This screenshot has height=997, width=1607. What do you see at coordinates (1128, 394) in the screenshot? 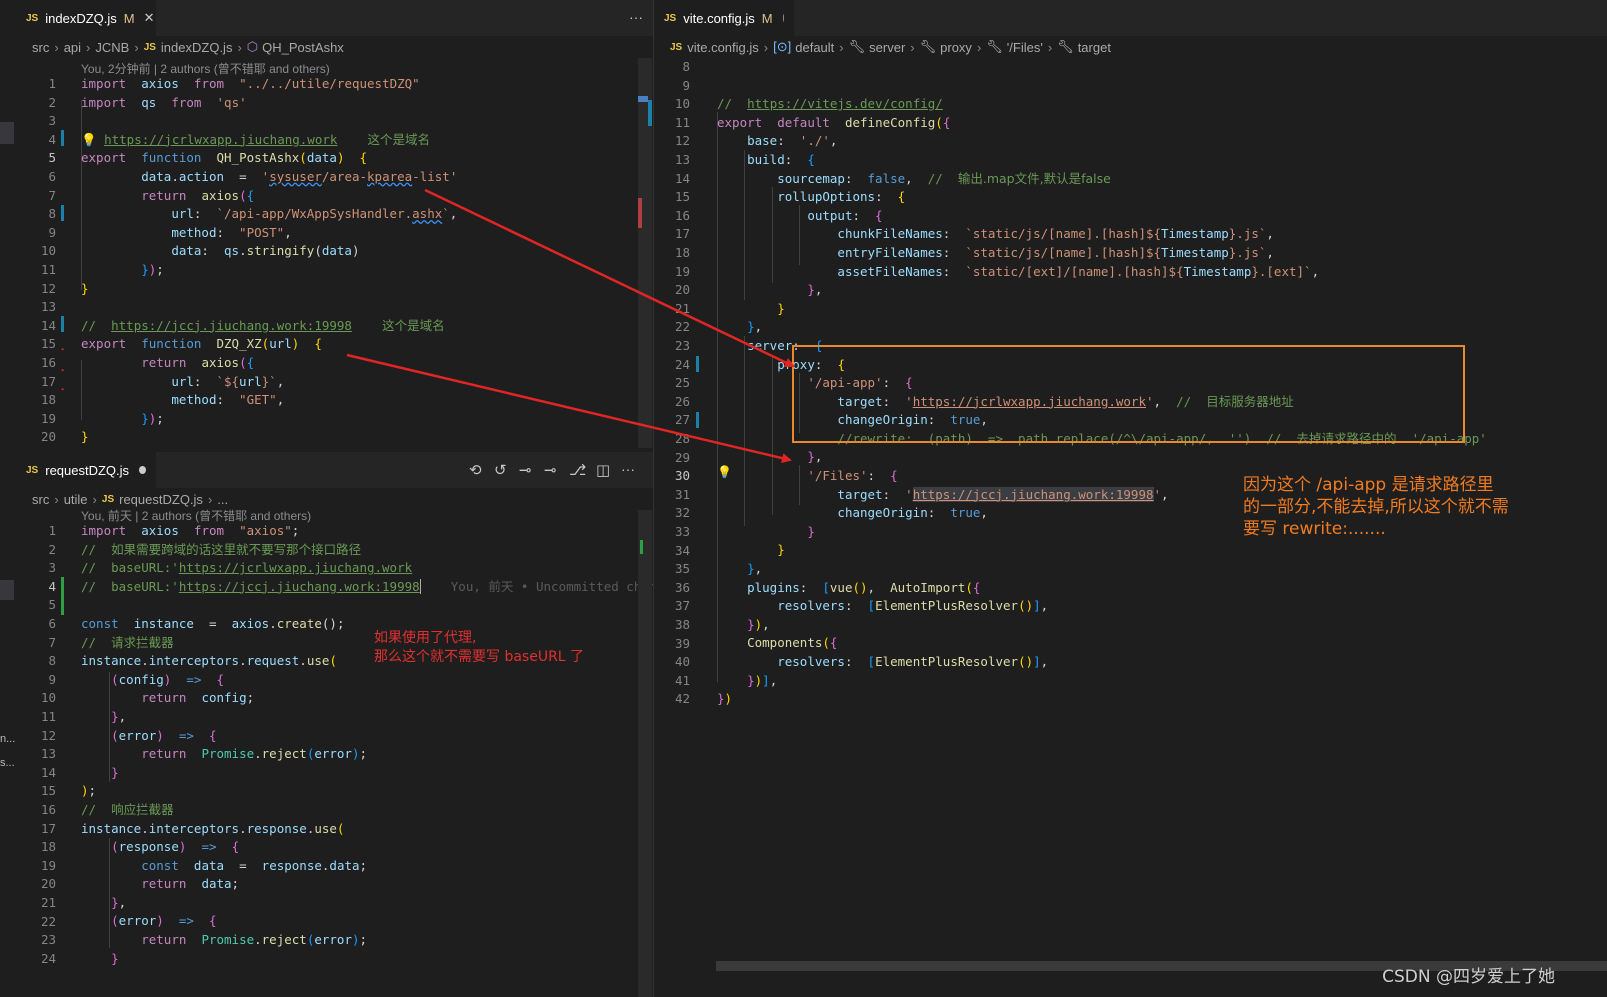
I see `highlight-box` at bounding box center [1128, 394].